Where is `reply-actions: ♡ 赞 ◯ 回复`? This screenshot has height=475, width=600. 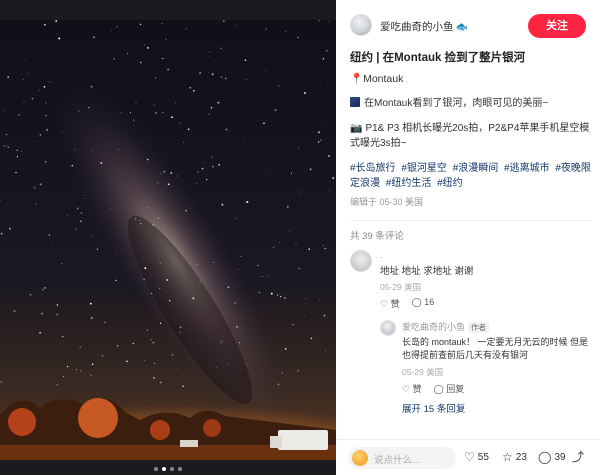 reply-actions: ♡ 赞 ◯ 回复 is located at coordinates (497, 388).